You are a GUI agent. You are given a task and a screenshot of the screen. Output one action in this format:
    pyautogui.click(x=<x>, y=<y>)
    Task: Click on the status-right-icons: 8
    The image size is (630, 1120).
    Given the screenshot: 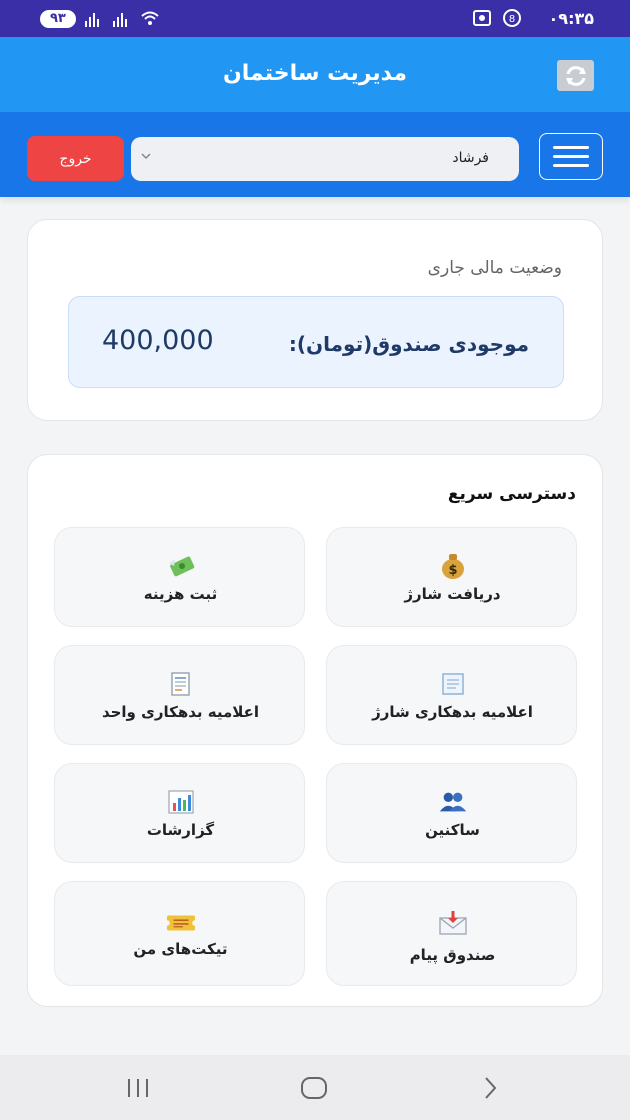 What is the action you would take?
    pyautogui.click(x=497, y=18)
    